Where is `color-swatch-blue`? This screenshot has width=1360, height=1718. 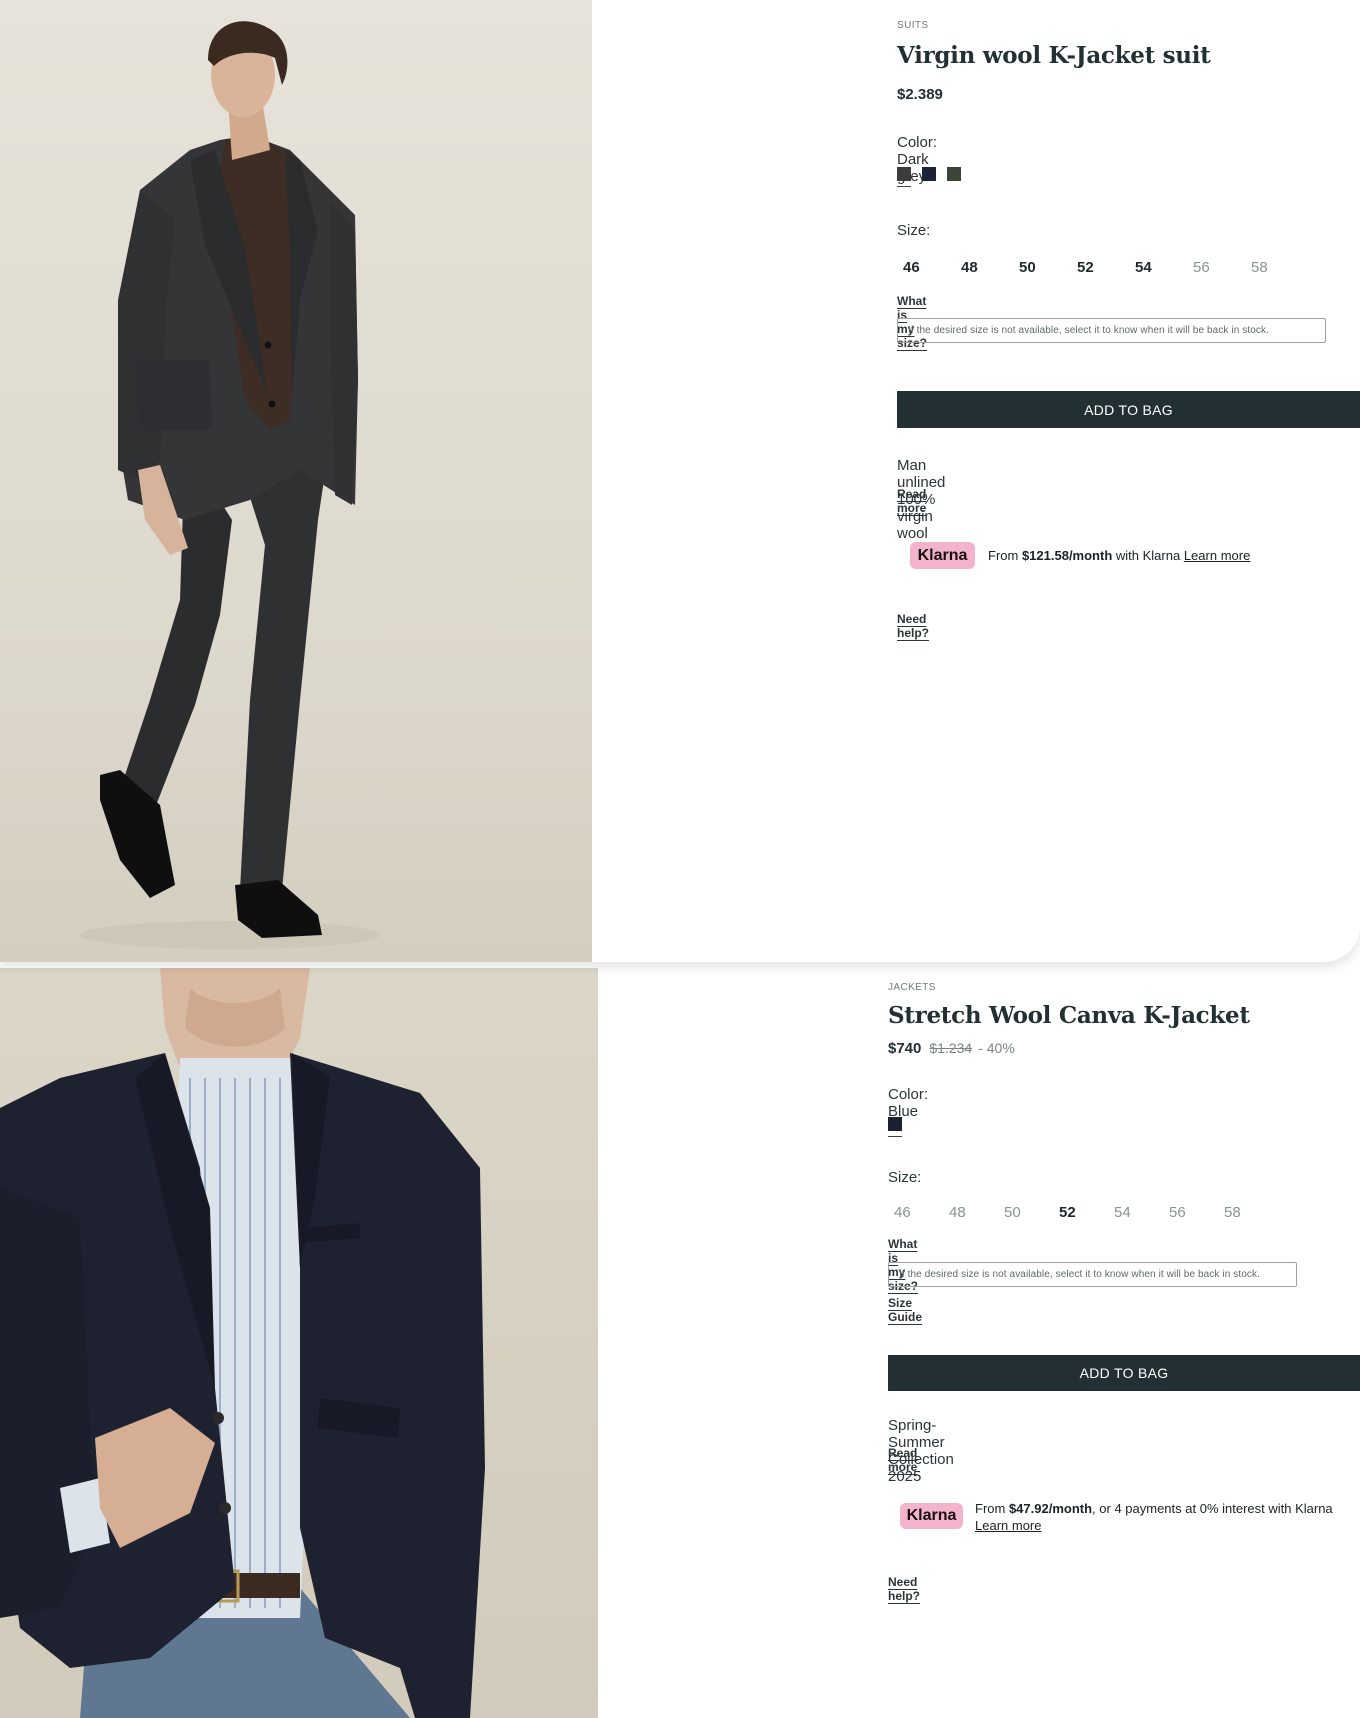 color-swatch-blue is located at coordinates (895, 1127).